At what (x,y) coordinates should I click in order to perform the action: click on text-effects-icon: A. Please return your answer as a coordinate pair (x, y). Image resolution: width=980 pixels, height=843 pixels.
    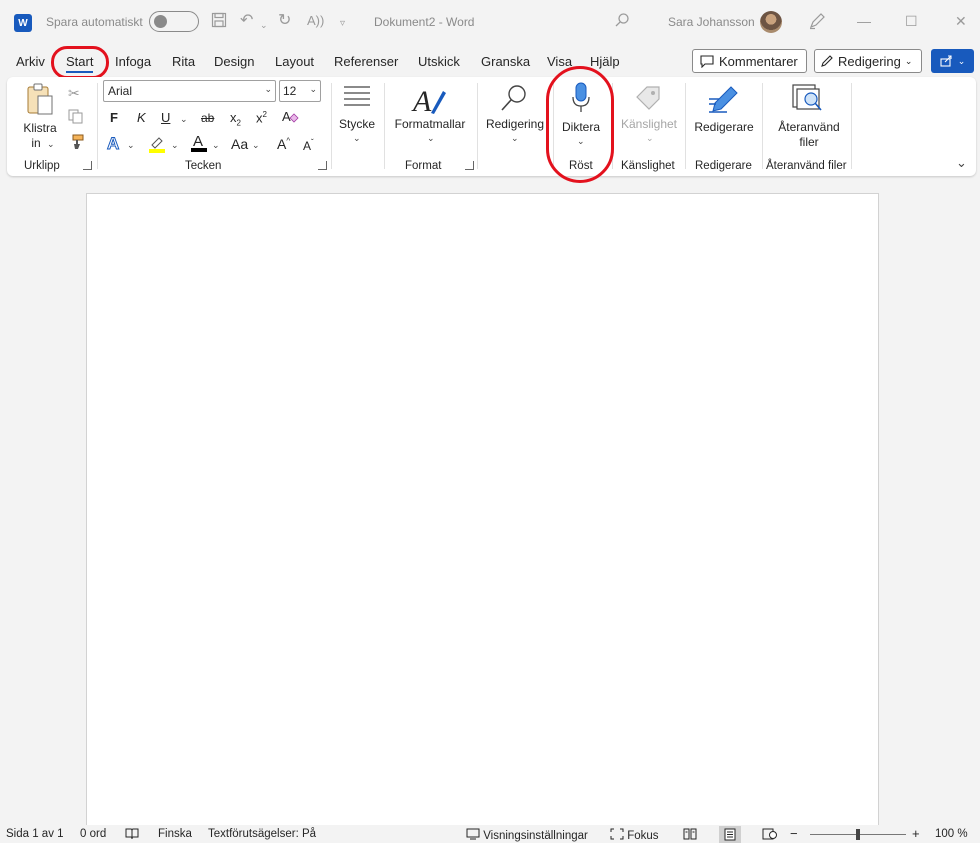
    Looking at the image, I should click on (112, 144).